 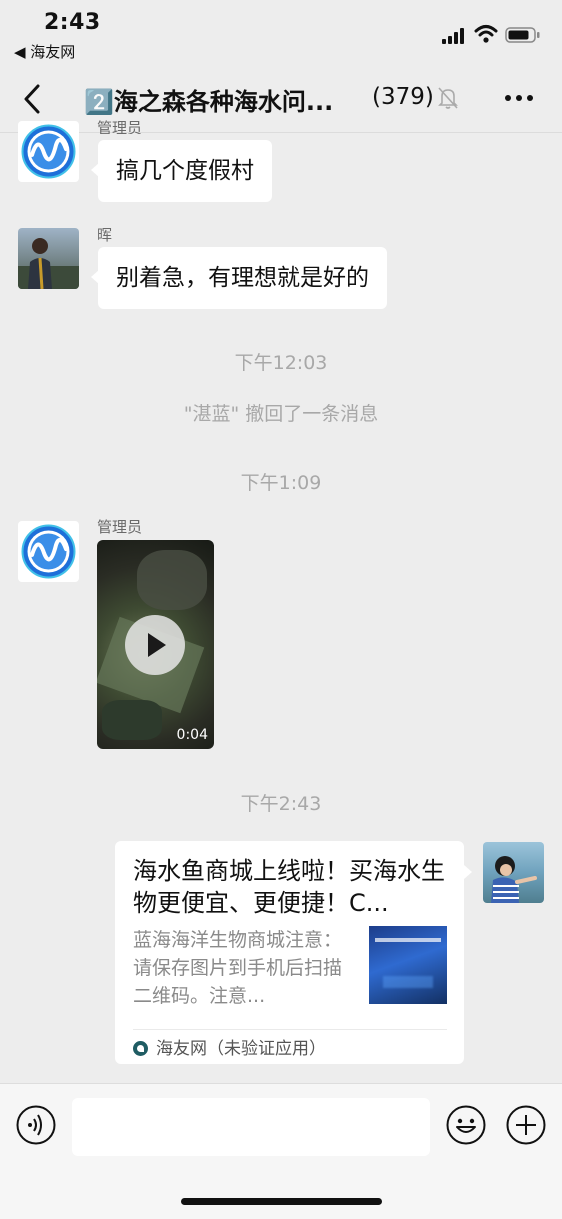 What do you see at coordinates (408, 965) in the screenshot?
I see `card-thumbnail` at bounding box center [408, 965].